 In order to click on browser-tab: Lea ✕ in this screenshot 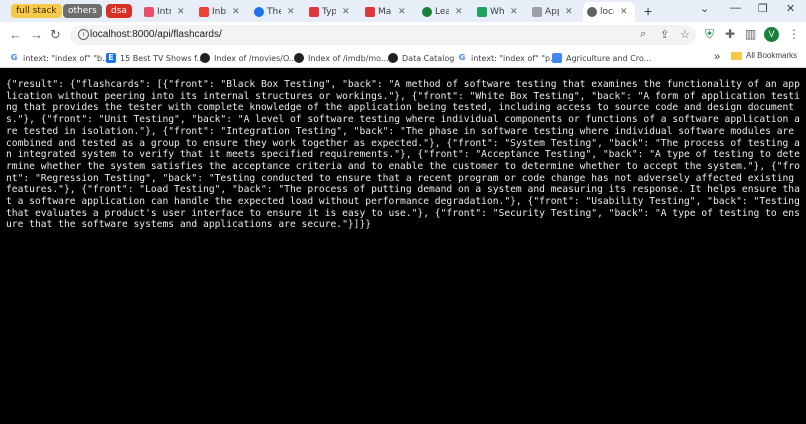, I will do `click(444, 12)`.